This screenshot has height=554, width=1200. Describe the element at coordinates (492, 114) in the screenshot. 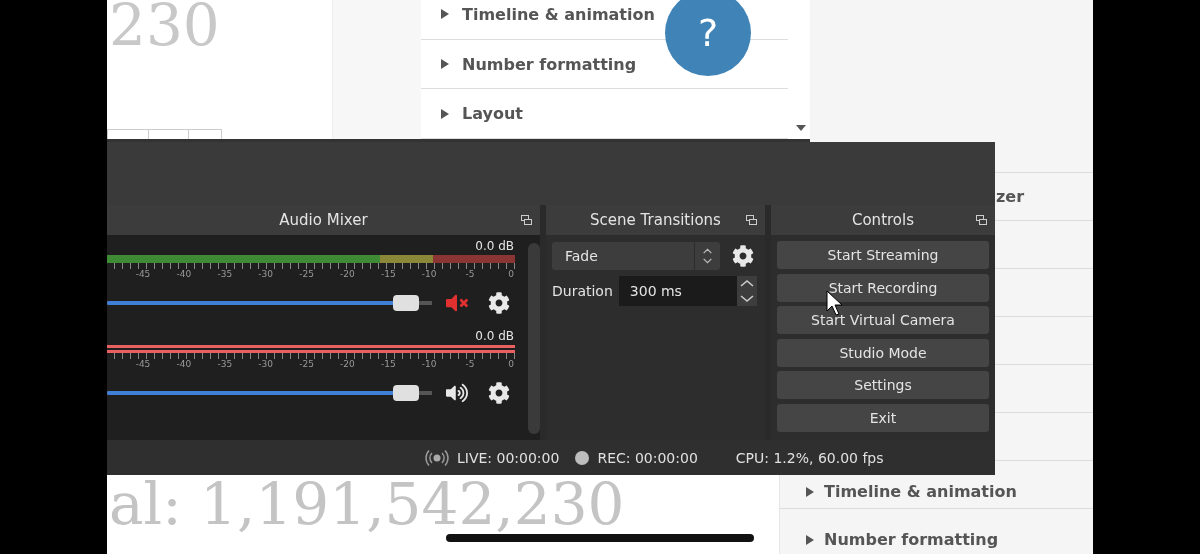

I see `section-label: Layout` at that location.